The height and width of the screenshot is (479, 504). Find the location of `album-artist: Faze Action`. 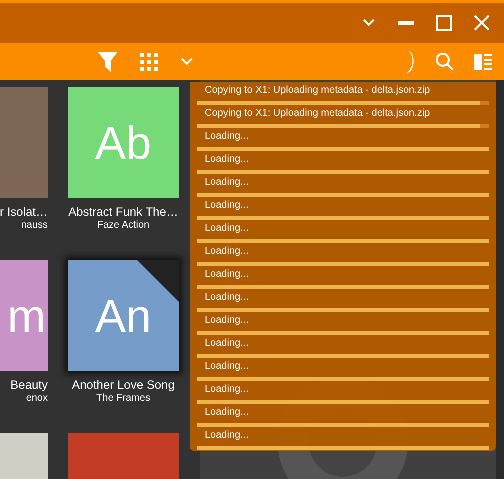

album-artist: Faze Action is located at coordinates (123, 226).